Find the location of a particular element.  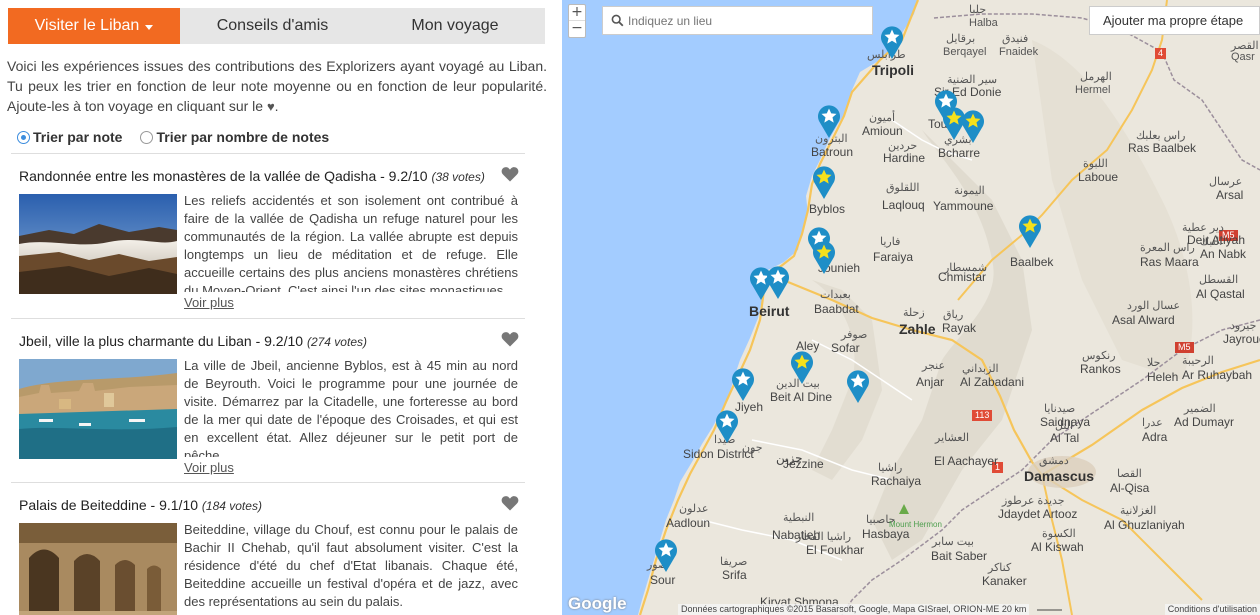

add-own-step-button: Ajouter ma propre étape is located at coordinates (1174, 20).